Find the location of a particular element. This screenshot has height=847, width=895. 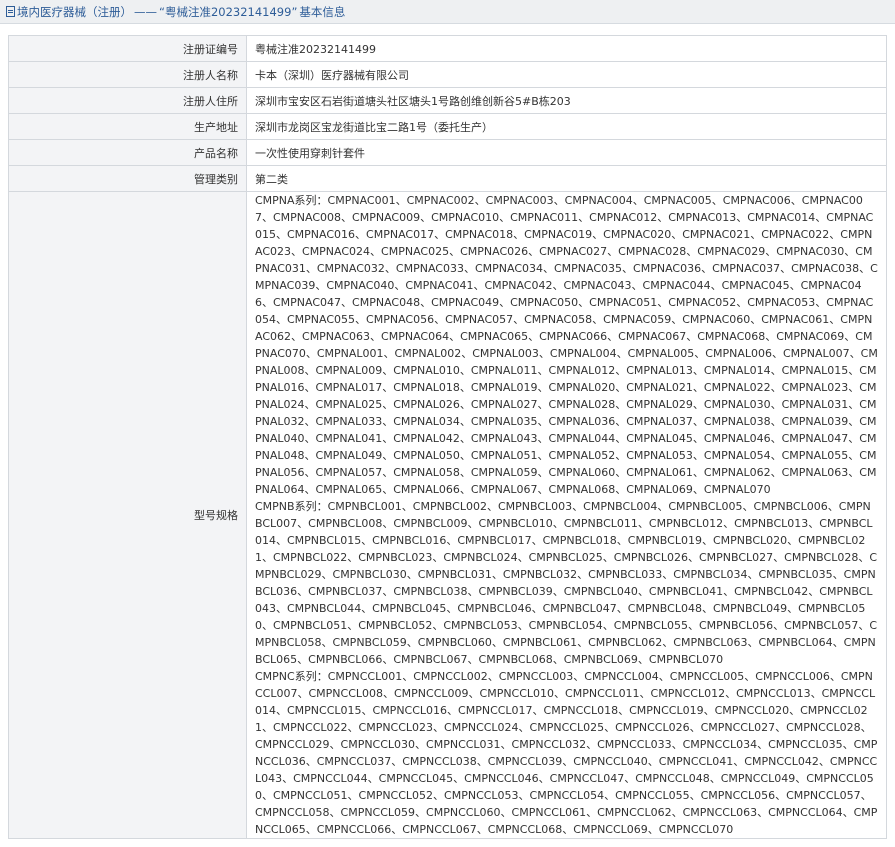

title-category: 境内医疗器械（注册） is located at coordinates (74, 11).